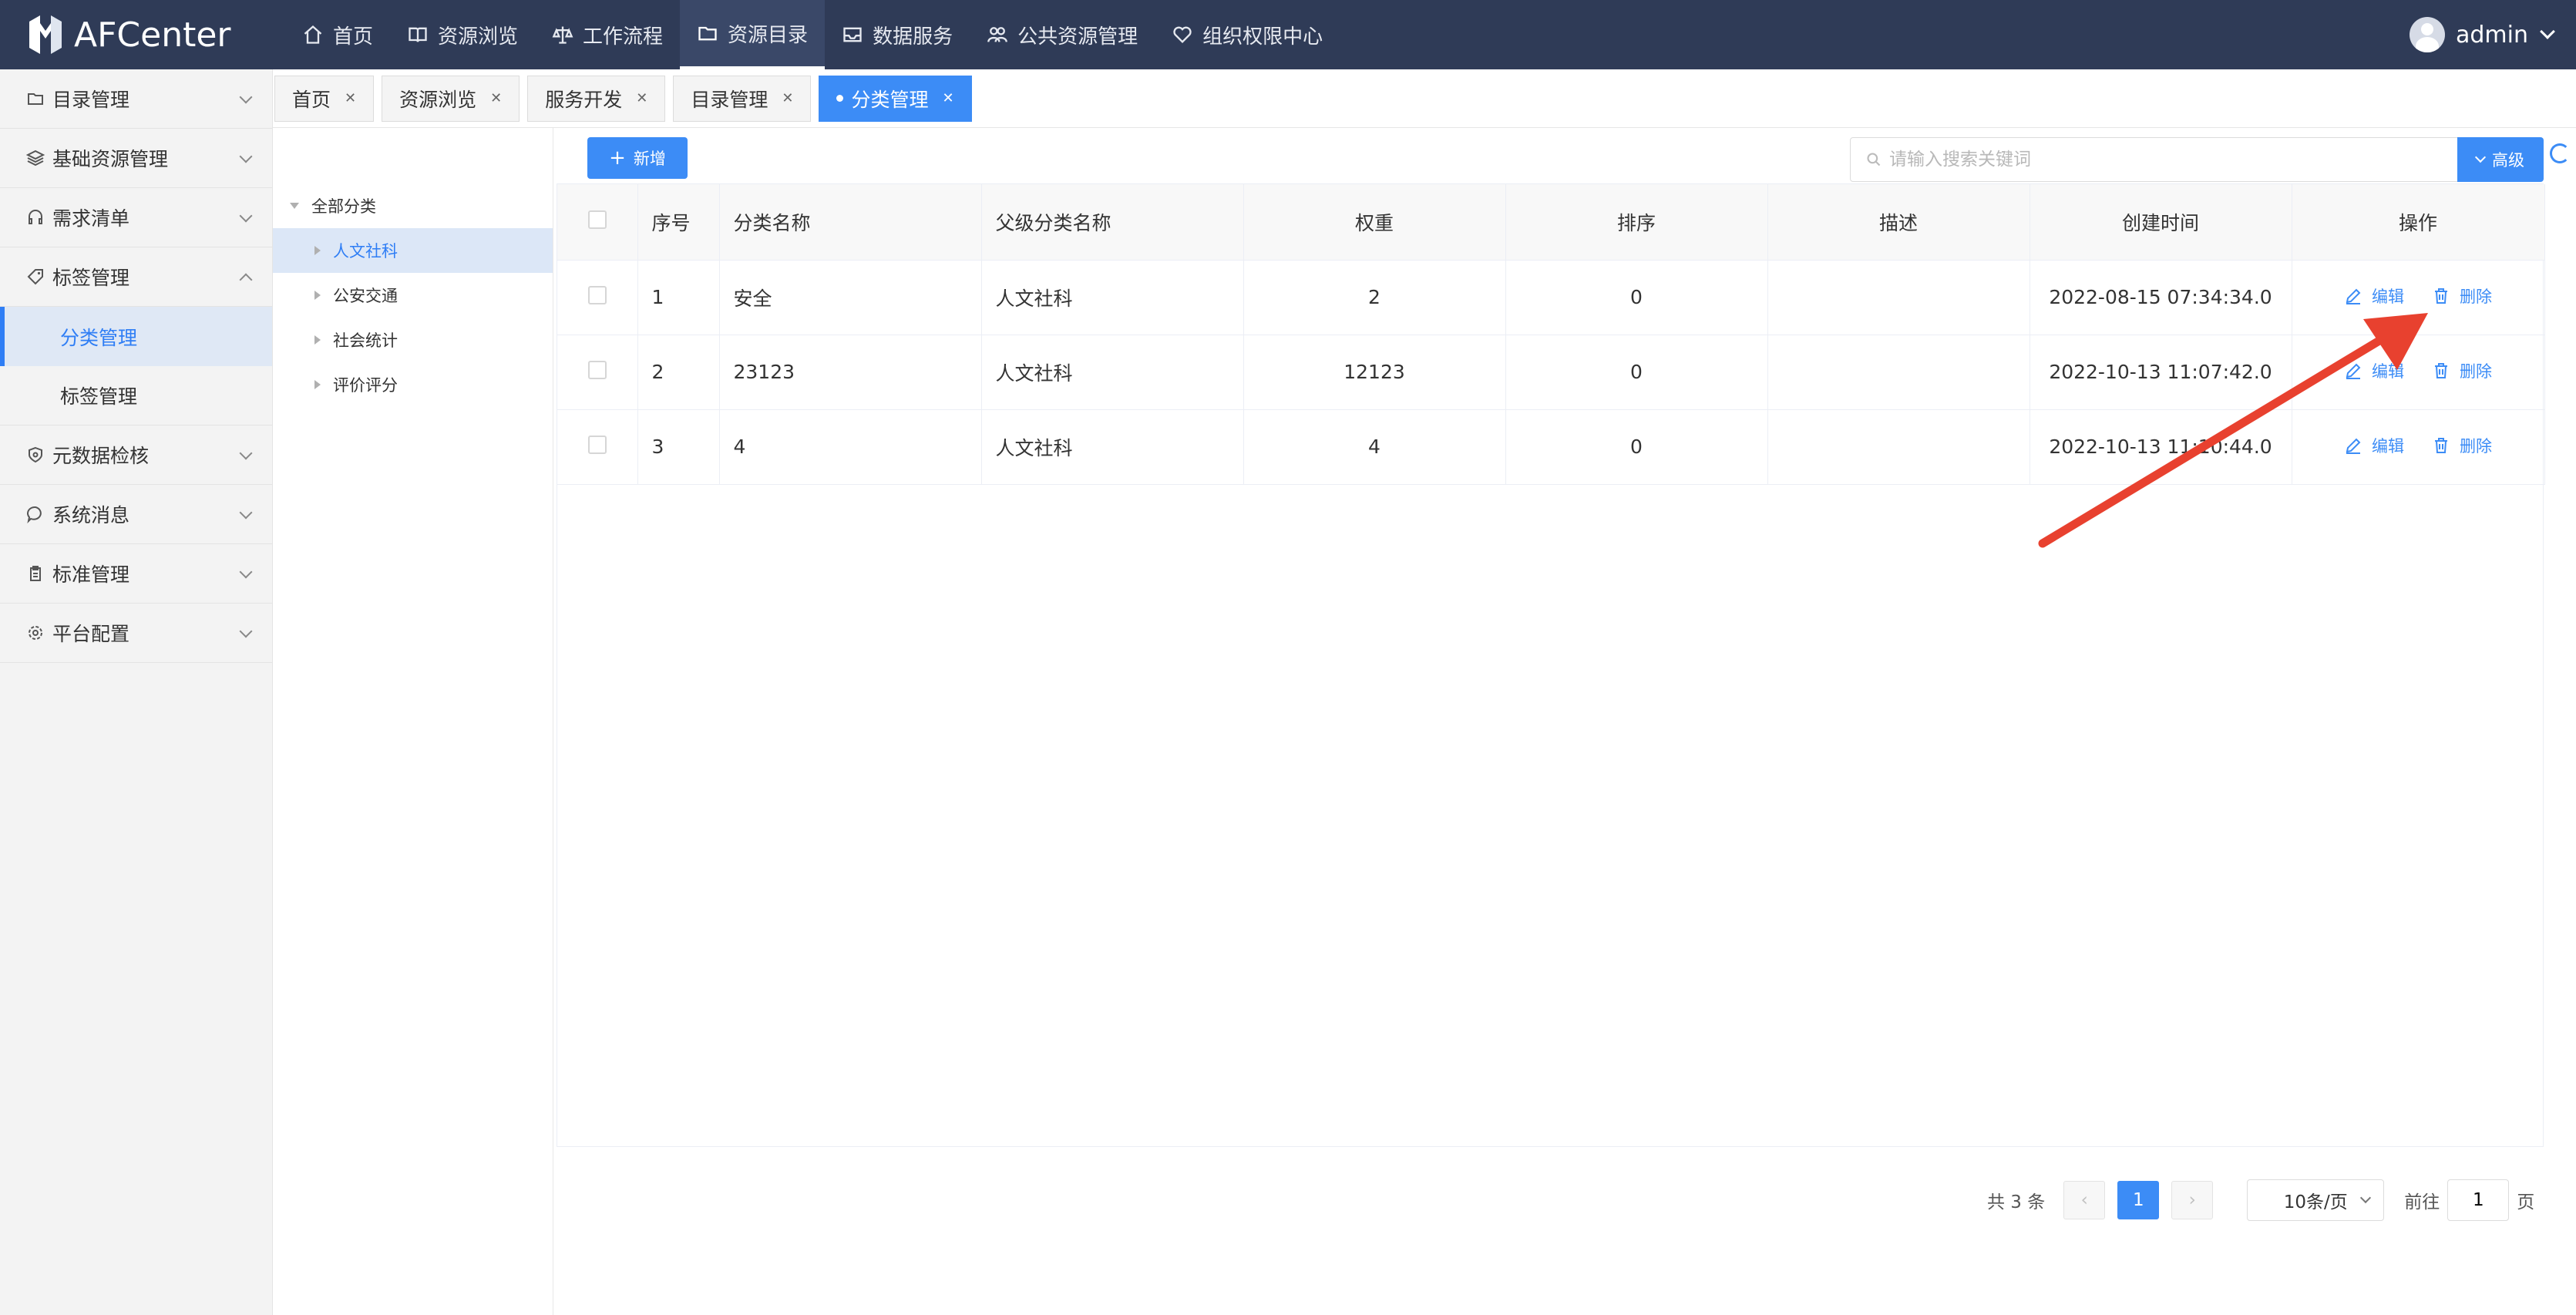 This screenshot has height=1315, width=2576. Describe the element at coordinates (136, 633) in the screenshot. I see `sidebar-item-platform-config: 平台配置` at that location.